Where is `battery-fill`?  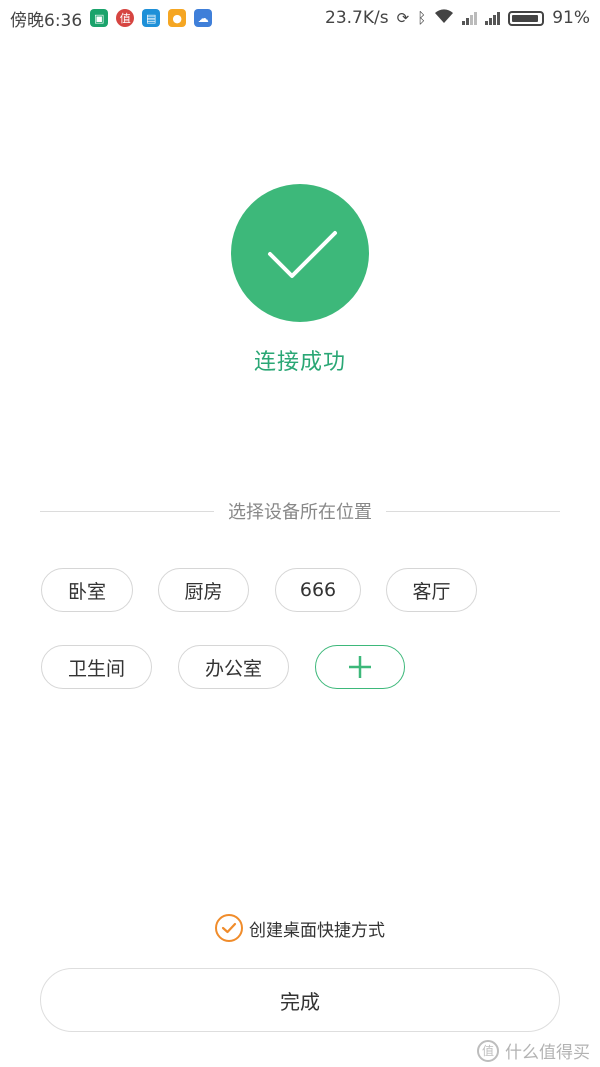
battery-fill is located at coordinates (525, 18).